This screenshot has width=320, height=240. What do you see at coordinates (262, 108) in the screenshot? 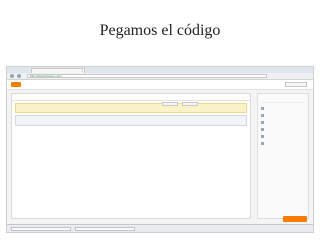
I see `settings-icon` at bounding box center [262, 108].